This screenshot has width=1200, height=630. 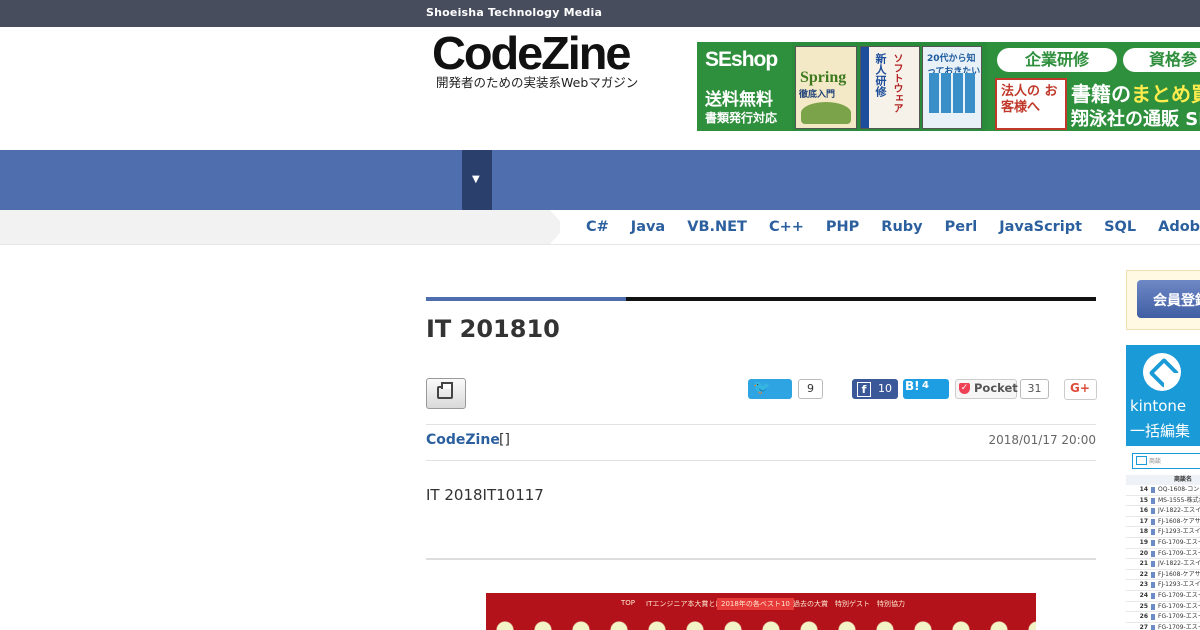 What do you see at coordinates (1143, 500) in the screenshot?
I see `row-number: 15` at bounding box center [1143, 500].